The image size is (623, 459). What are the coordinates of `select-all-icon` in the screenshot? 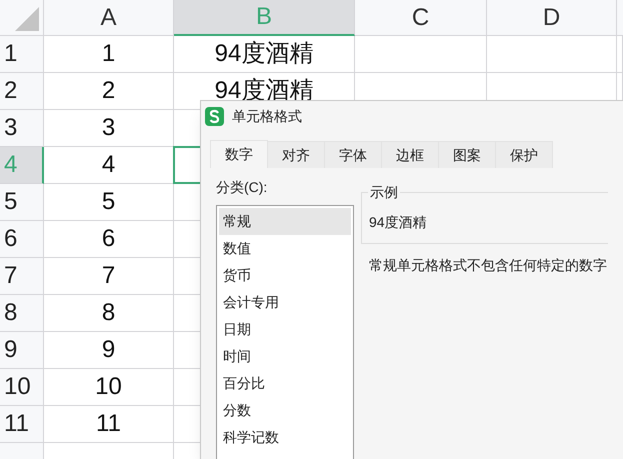 It's located at (27, 19).